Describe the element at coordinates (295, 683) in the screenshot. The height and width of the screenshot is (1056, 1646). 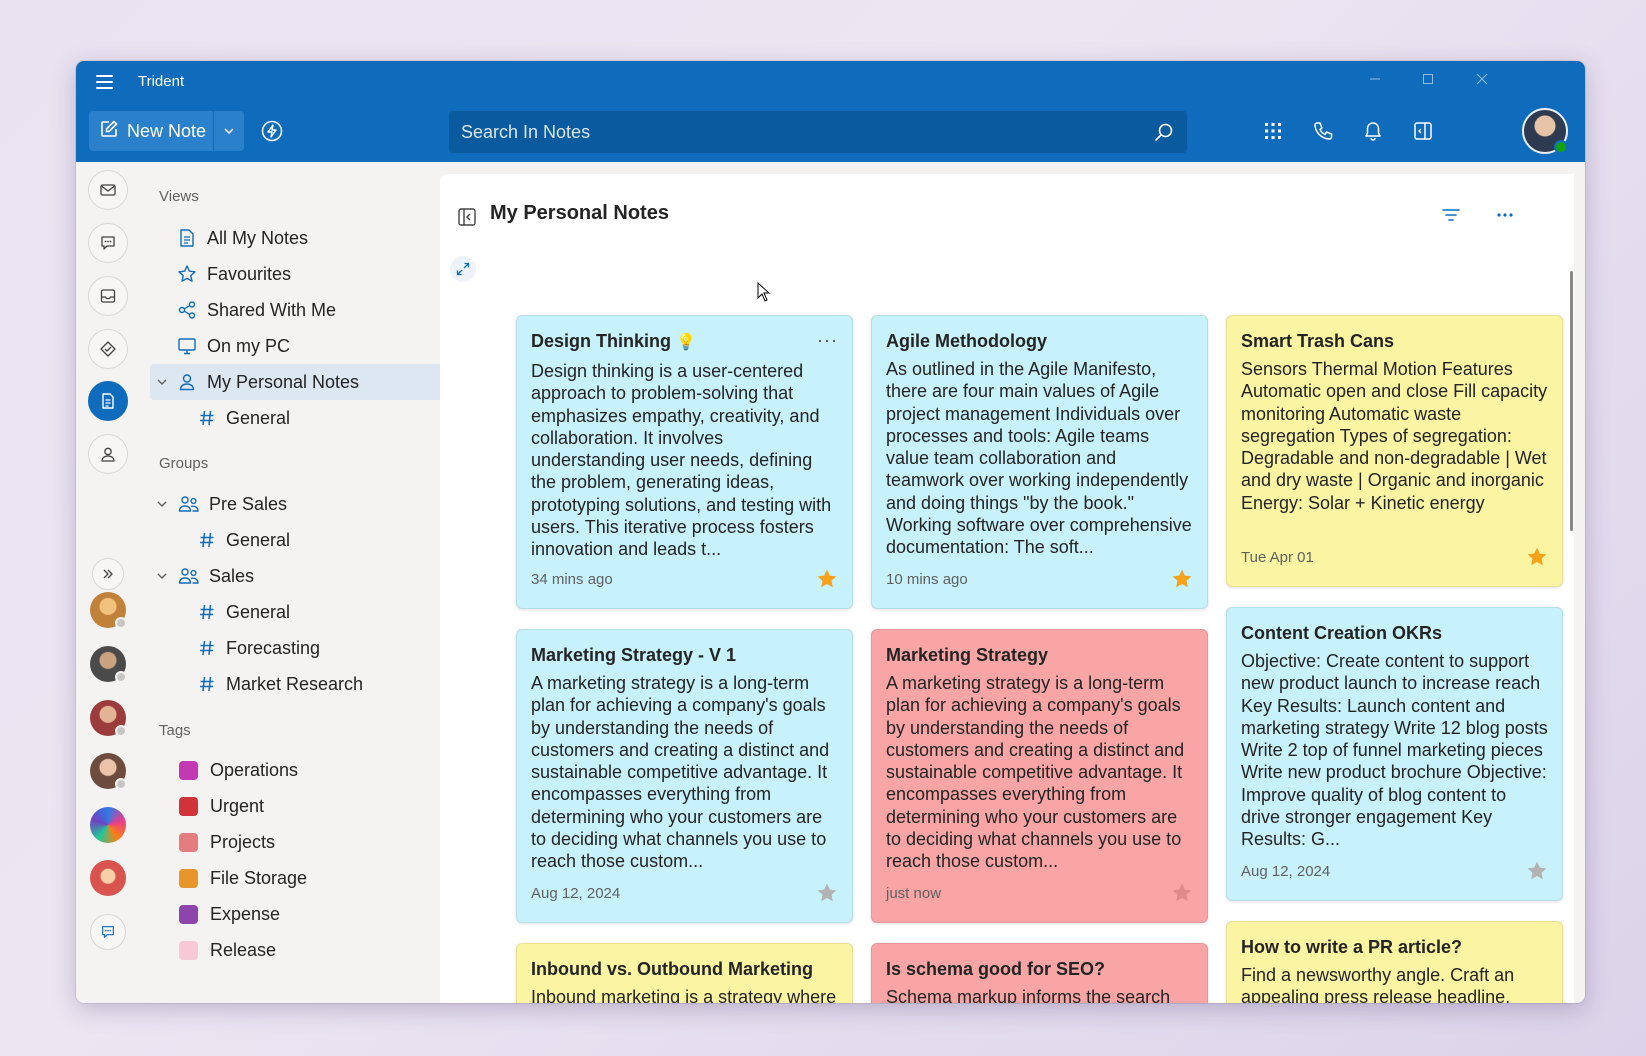
I see `nav-item-label: Market Research` at that location.